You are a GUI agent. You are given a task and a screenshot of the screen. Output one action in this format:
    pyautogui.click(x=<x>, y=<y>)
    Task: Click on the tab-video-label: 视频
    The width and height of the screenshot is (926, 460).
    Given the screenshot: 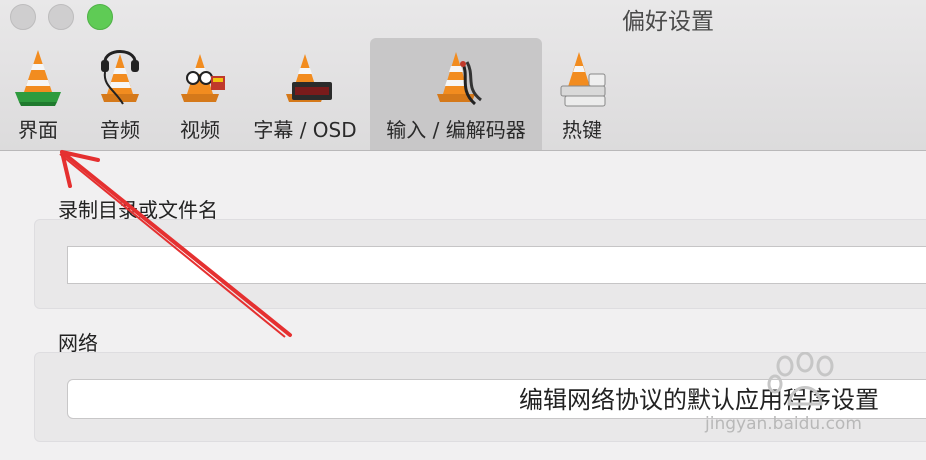 What is the action you would take?
    pyautogui.click(x=200, y=130)
    